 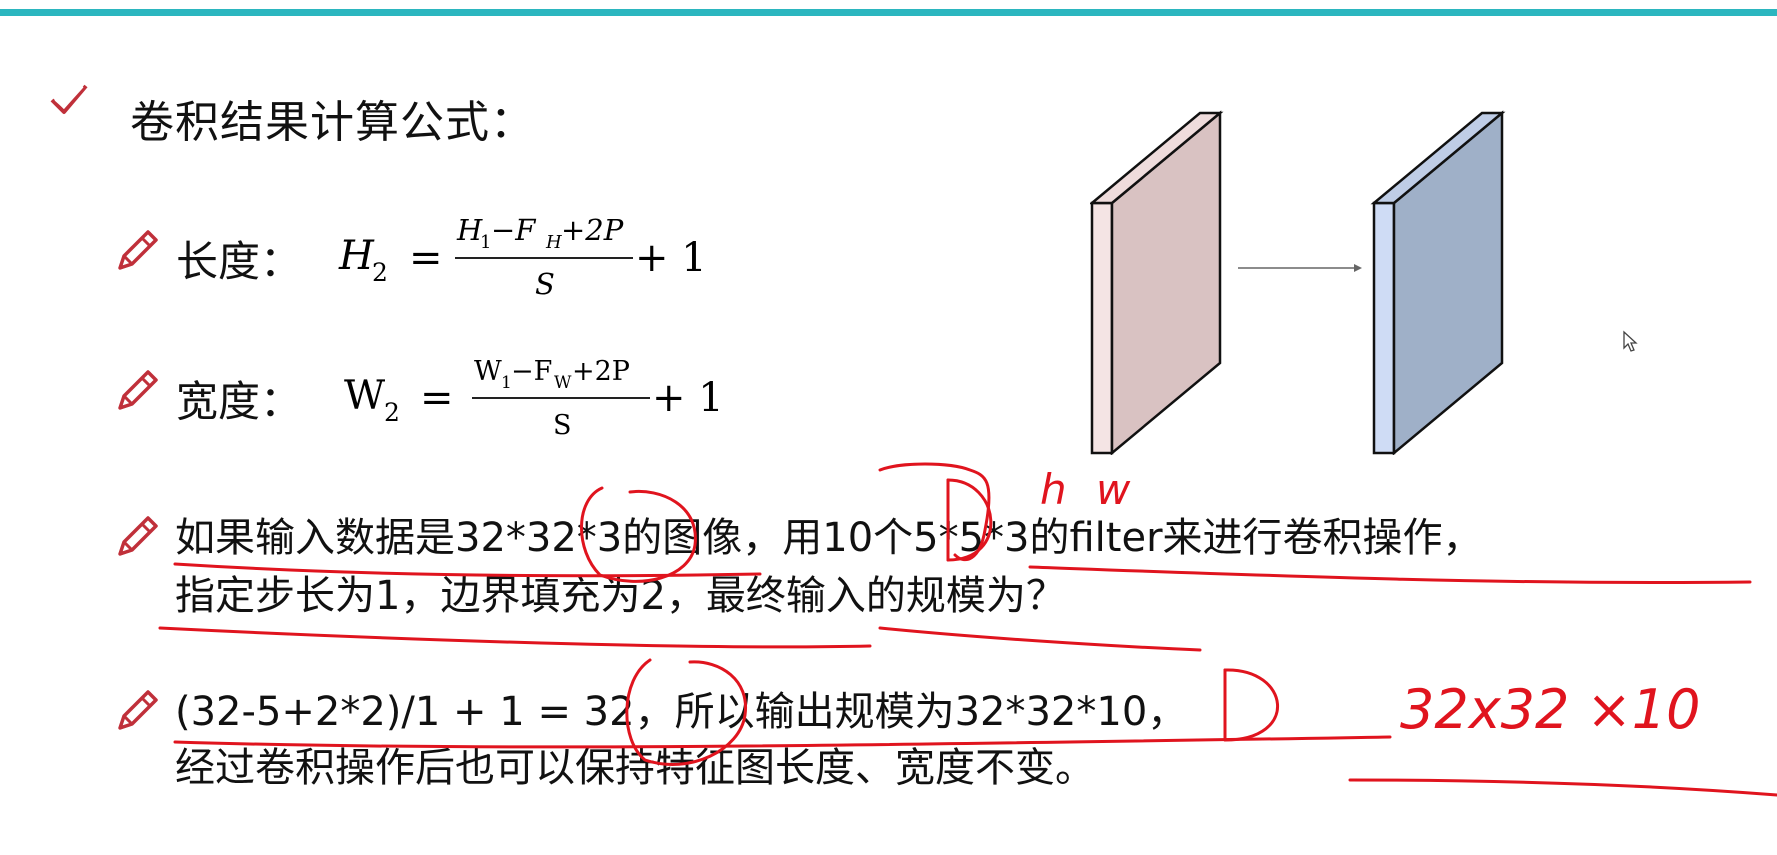 I want to click on formula-h-num-b: −F, so click(x=513, y=230).